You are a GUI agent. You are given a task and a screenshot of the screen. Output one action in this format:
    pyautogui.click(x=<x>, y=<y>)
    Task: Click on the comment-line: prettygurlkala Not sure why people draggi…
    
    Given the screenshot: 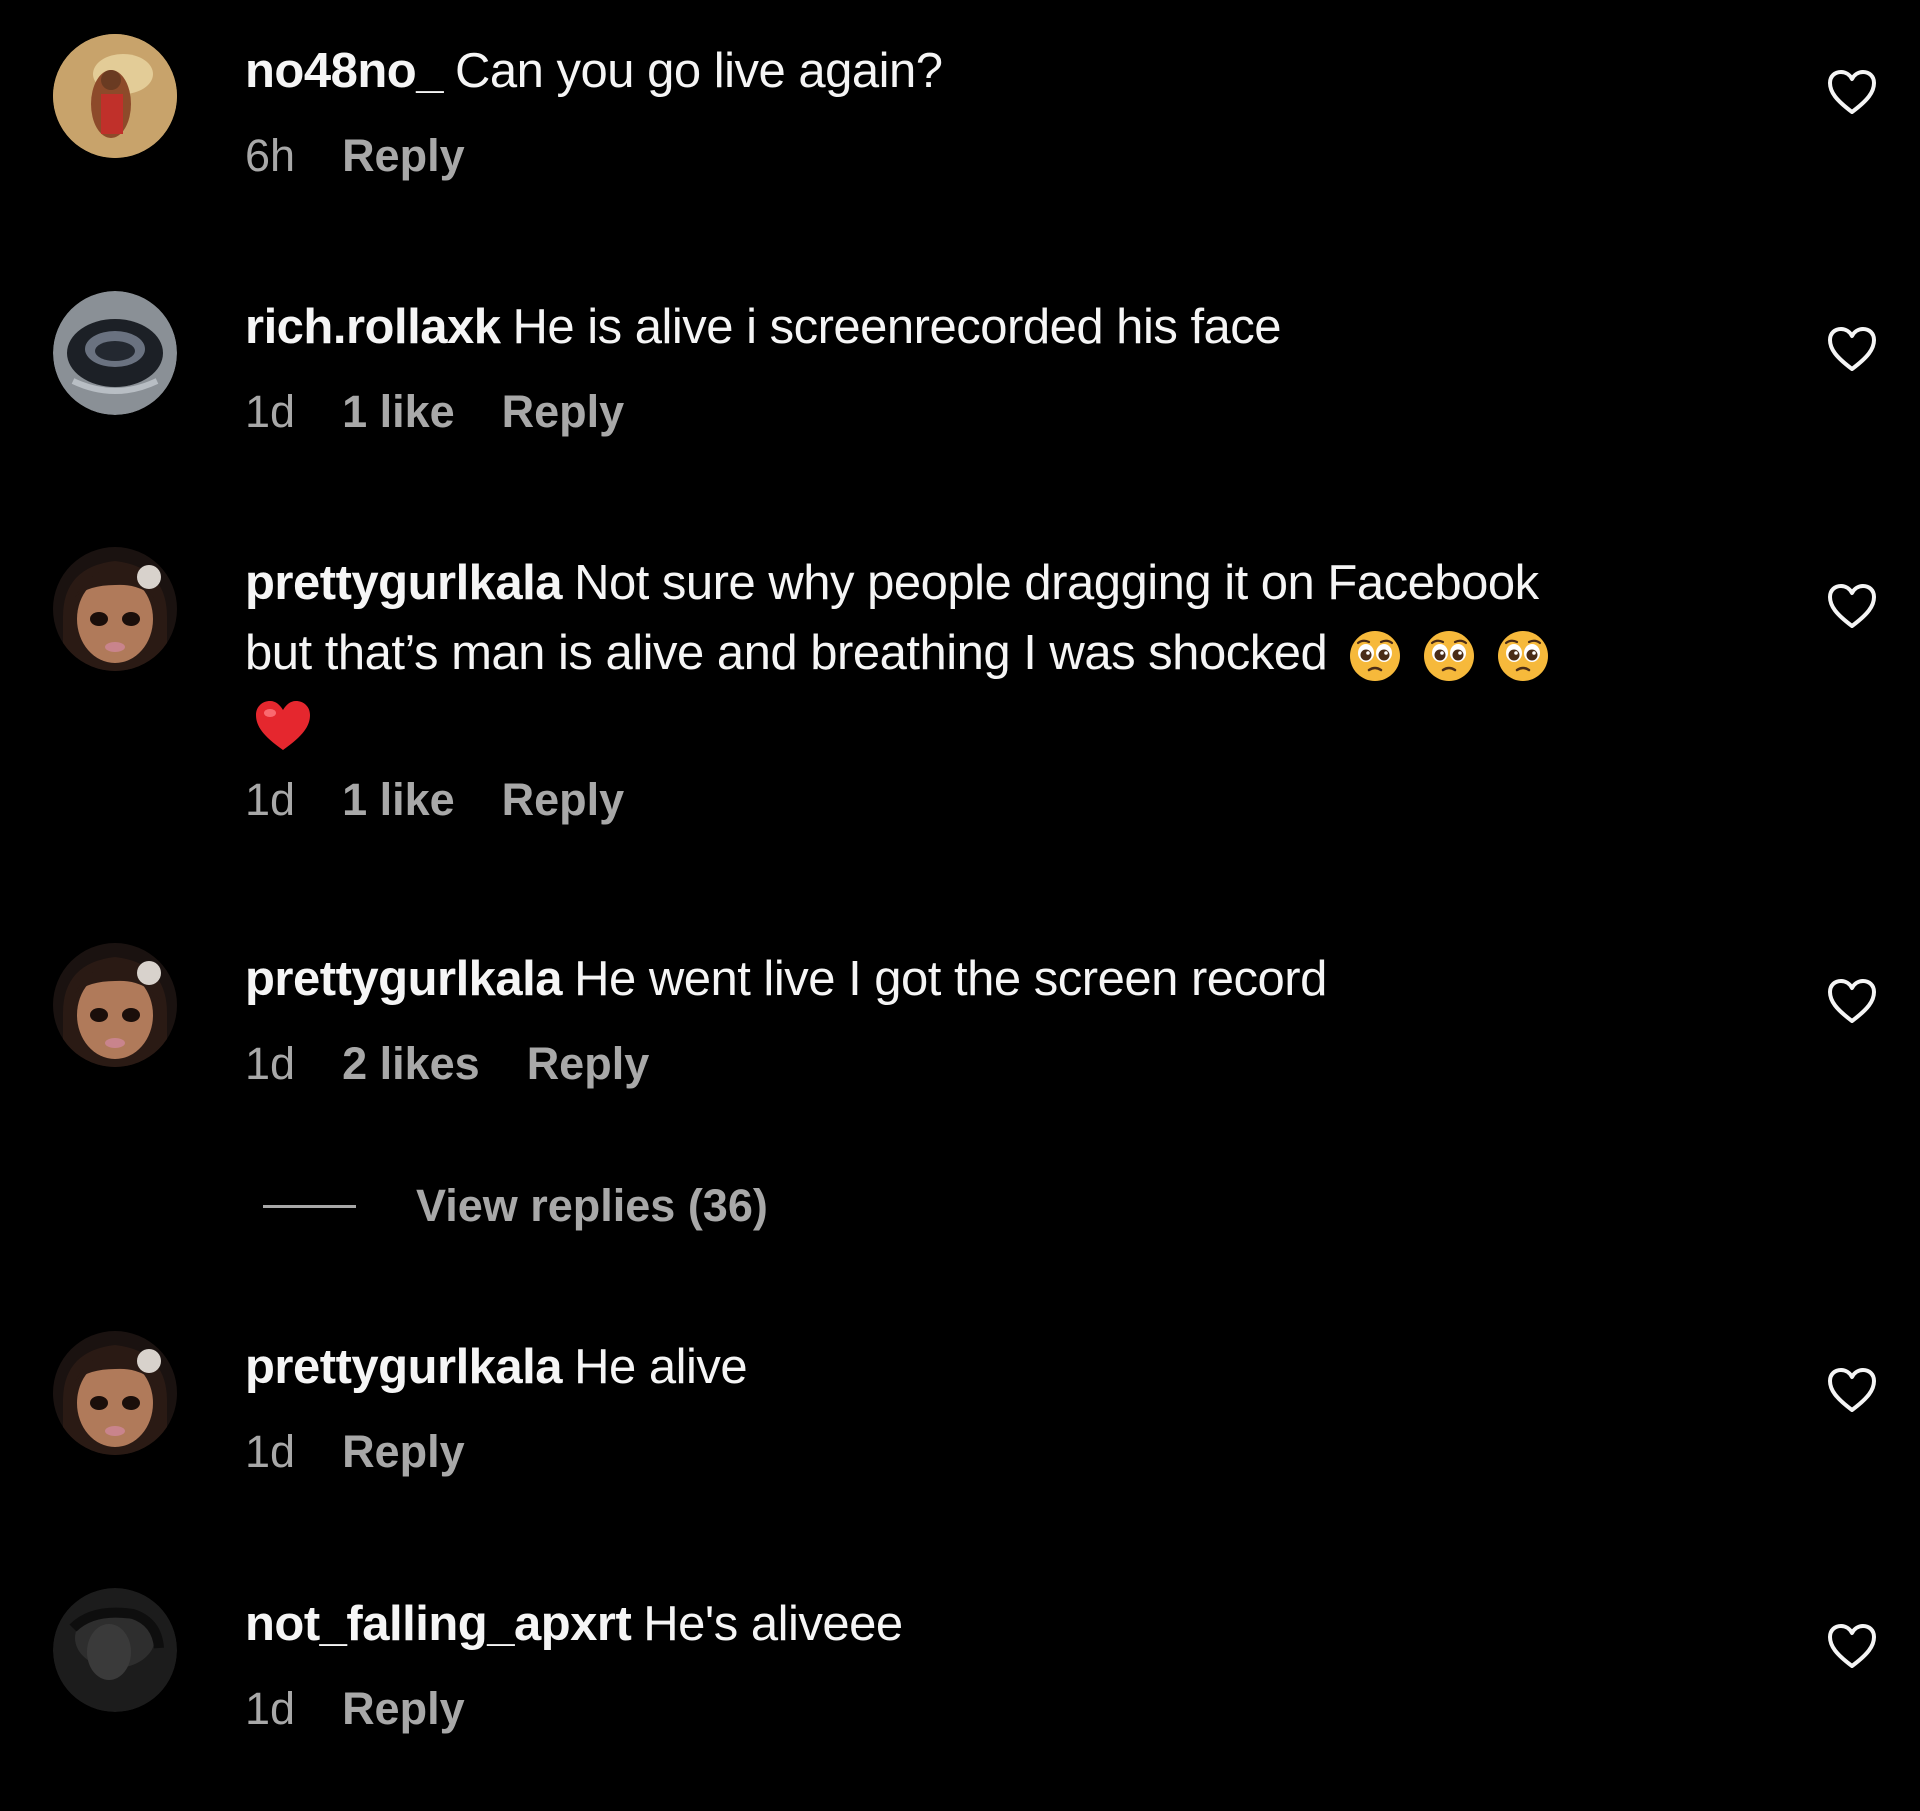 What is the action you would take?
    pyautogui.click(x=985, y=583)
    